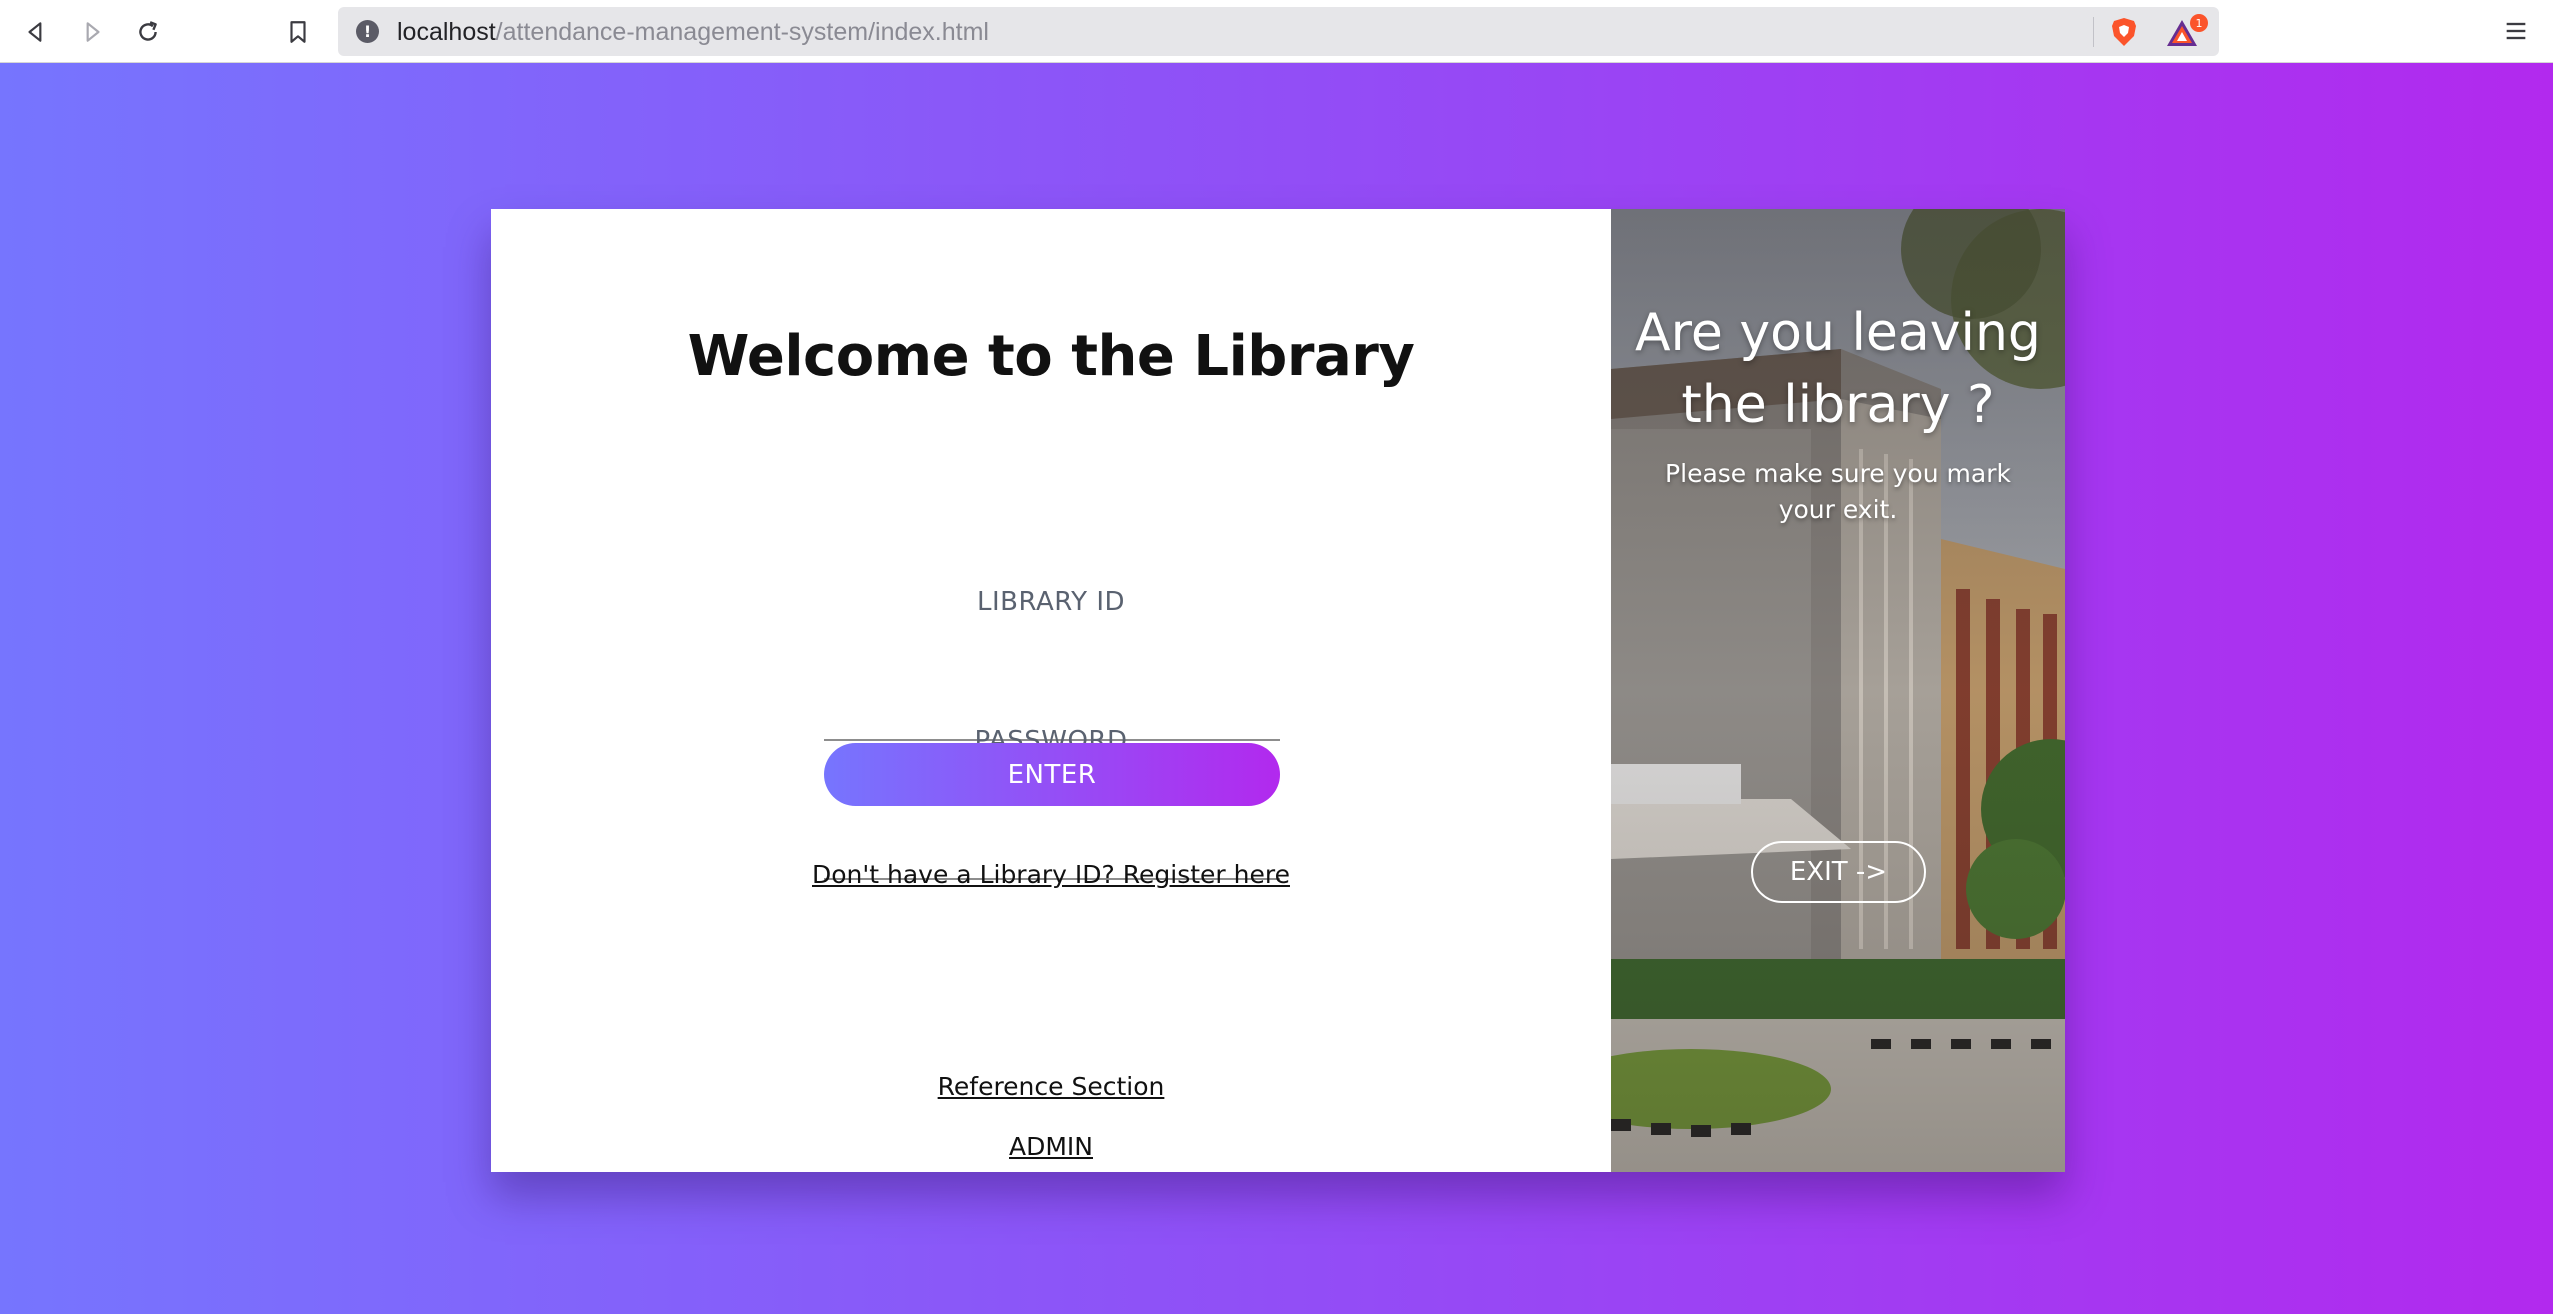  I want to click on exit-text: Please make sure you mark your exit., so click(1838, 491).